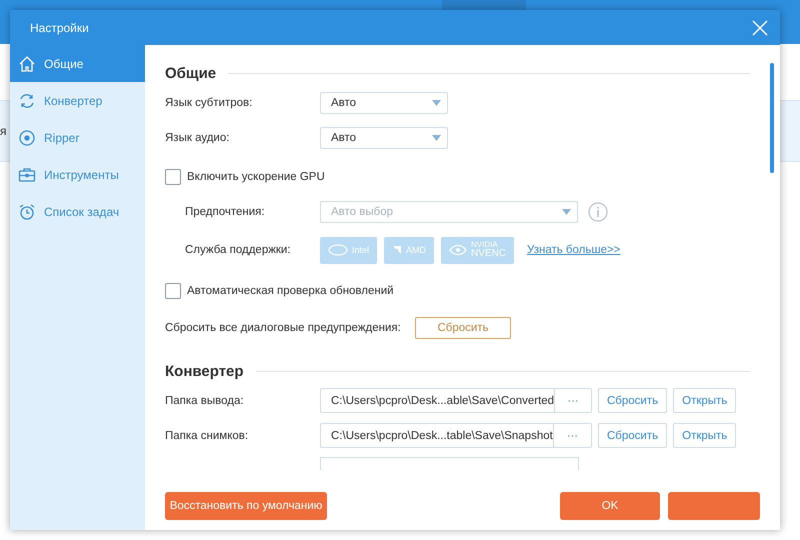 This screenshot has width=800, height=540. What do you see at coordinates (338, 250) in the screenshot?
I see `oval-logo-icon` at bounding box center [338, 250].